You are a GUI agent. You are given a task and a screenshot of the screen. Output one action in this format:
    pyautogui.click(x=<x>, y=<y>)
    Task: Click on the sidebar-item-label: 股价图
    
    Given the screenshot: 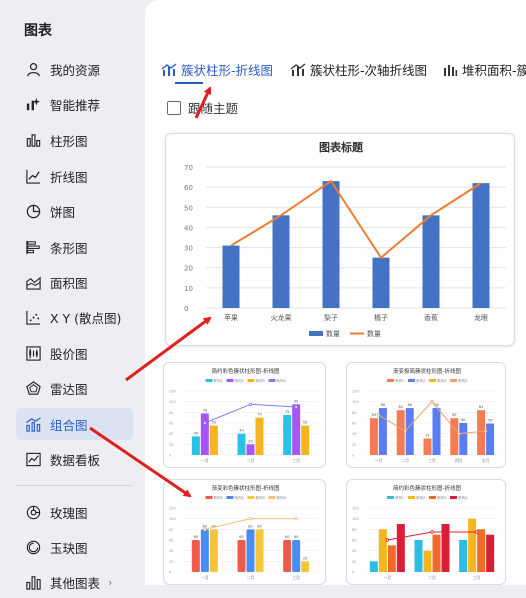 What is the action you would take?
    pyautogui.click(x=69, y=354)
    